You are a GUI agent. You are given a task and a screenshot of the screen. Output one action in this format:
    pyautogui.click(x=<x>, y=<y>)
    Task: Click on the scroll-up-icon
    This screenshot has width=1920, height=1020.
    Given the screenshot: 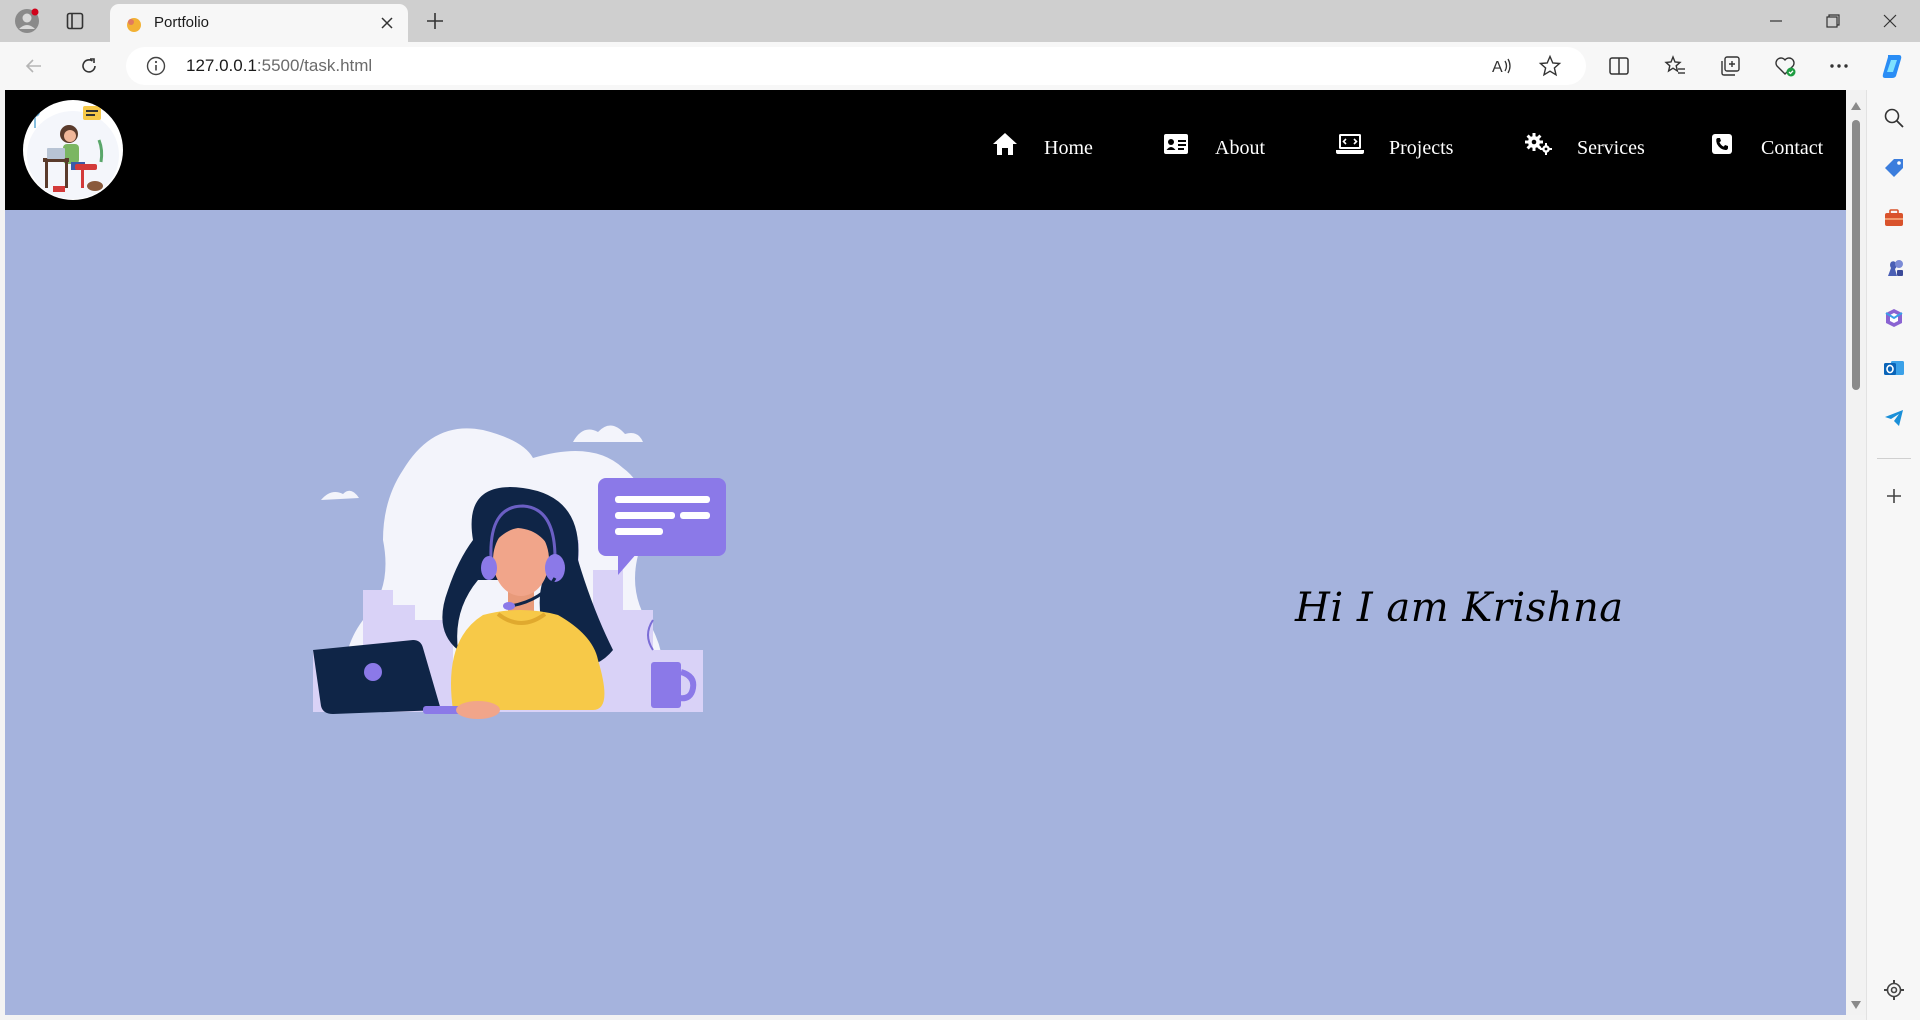 What is the action you would take?
    pyautogui.click(x=1856, y=103)
    